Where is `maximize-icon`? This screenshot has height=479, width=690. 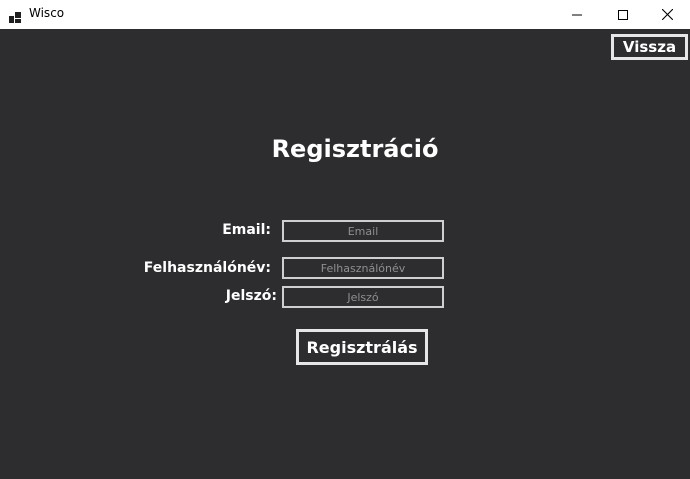
maximize-icon is located at coordinates (623, 14).